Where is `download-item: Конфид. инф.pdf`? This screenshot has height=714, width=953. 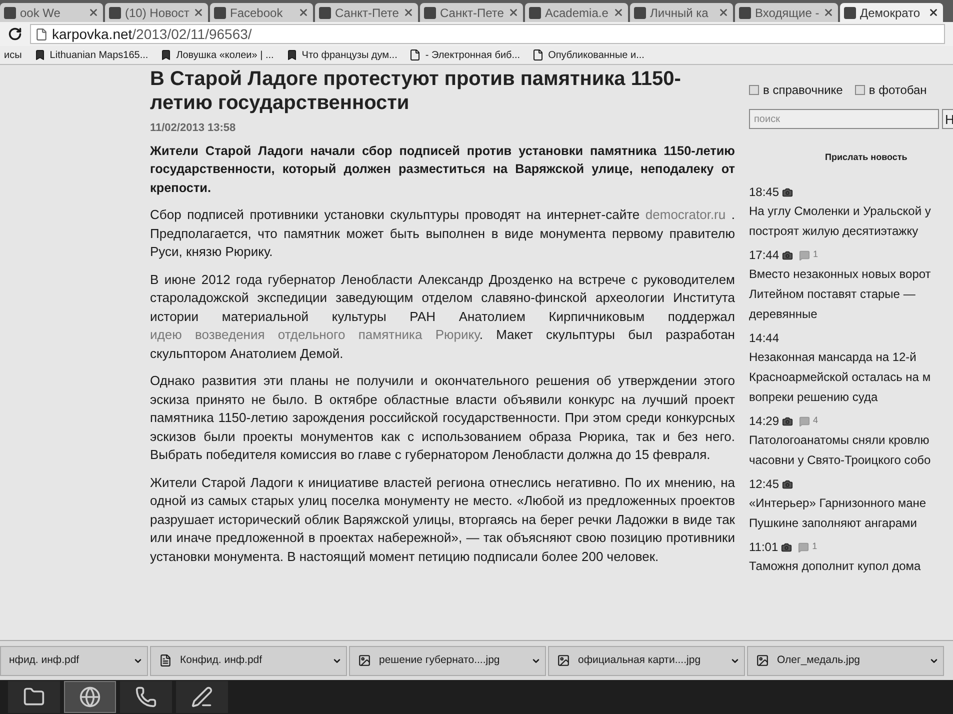
download-item: Конфид. инф.pdf is located at coordinates (248, 661).